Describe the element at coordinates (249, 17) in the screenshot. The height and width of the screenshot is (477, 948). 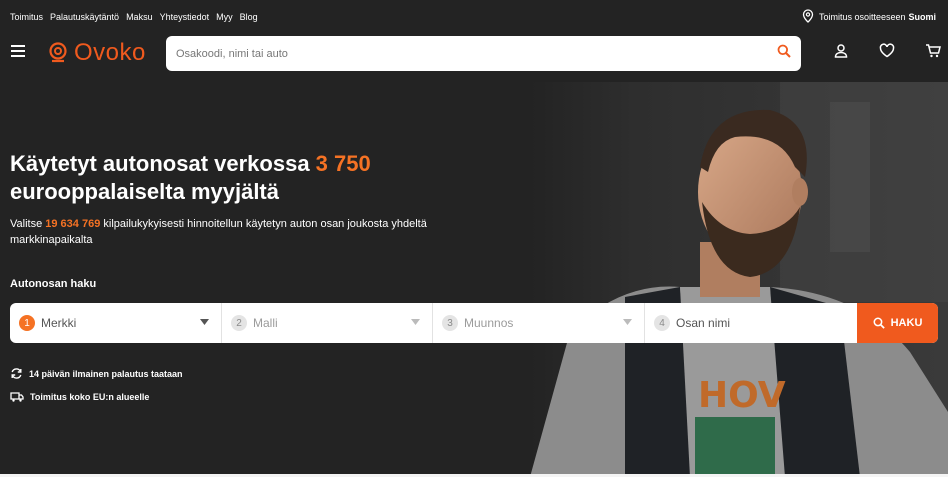
I see `top-link-blog: Blog` at that location.